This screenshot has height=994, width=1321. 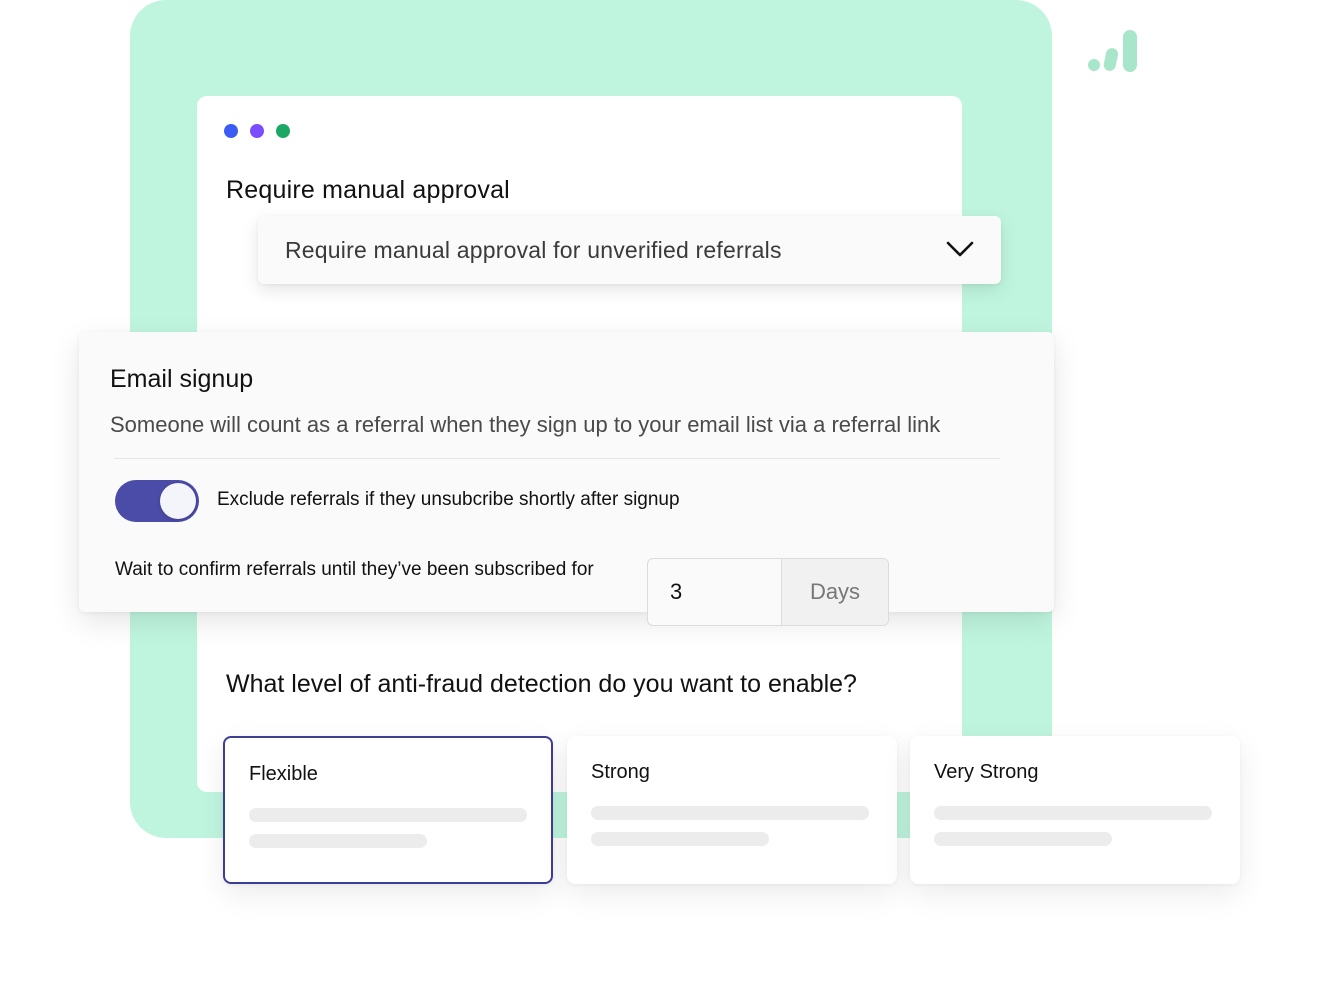 I want to click on fraud-level-option-very-strong: Very Strong, so click(x=1075, y=810).